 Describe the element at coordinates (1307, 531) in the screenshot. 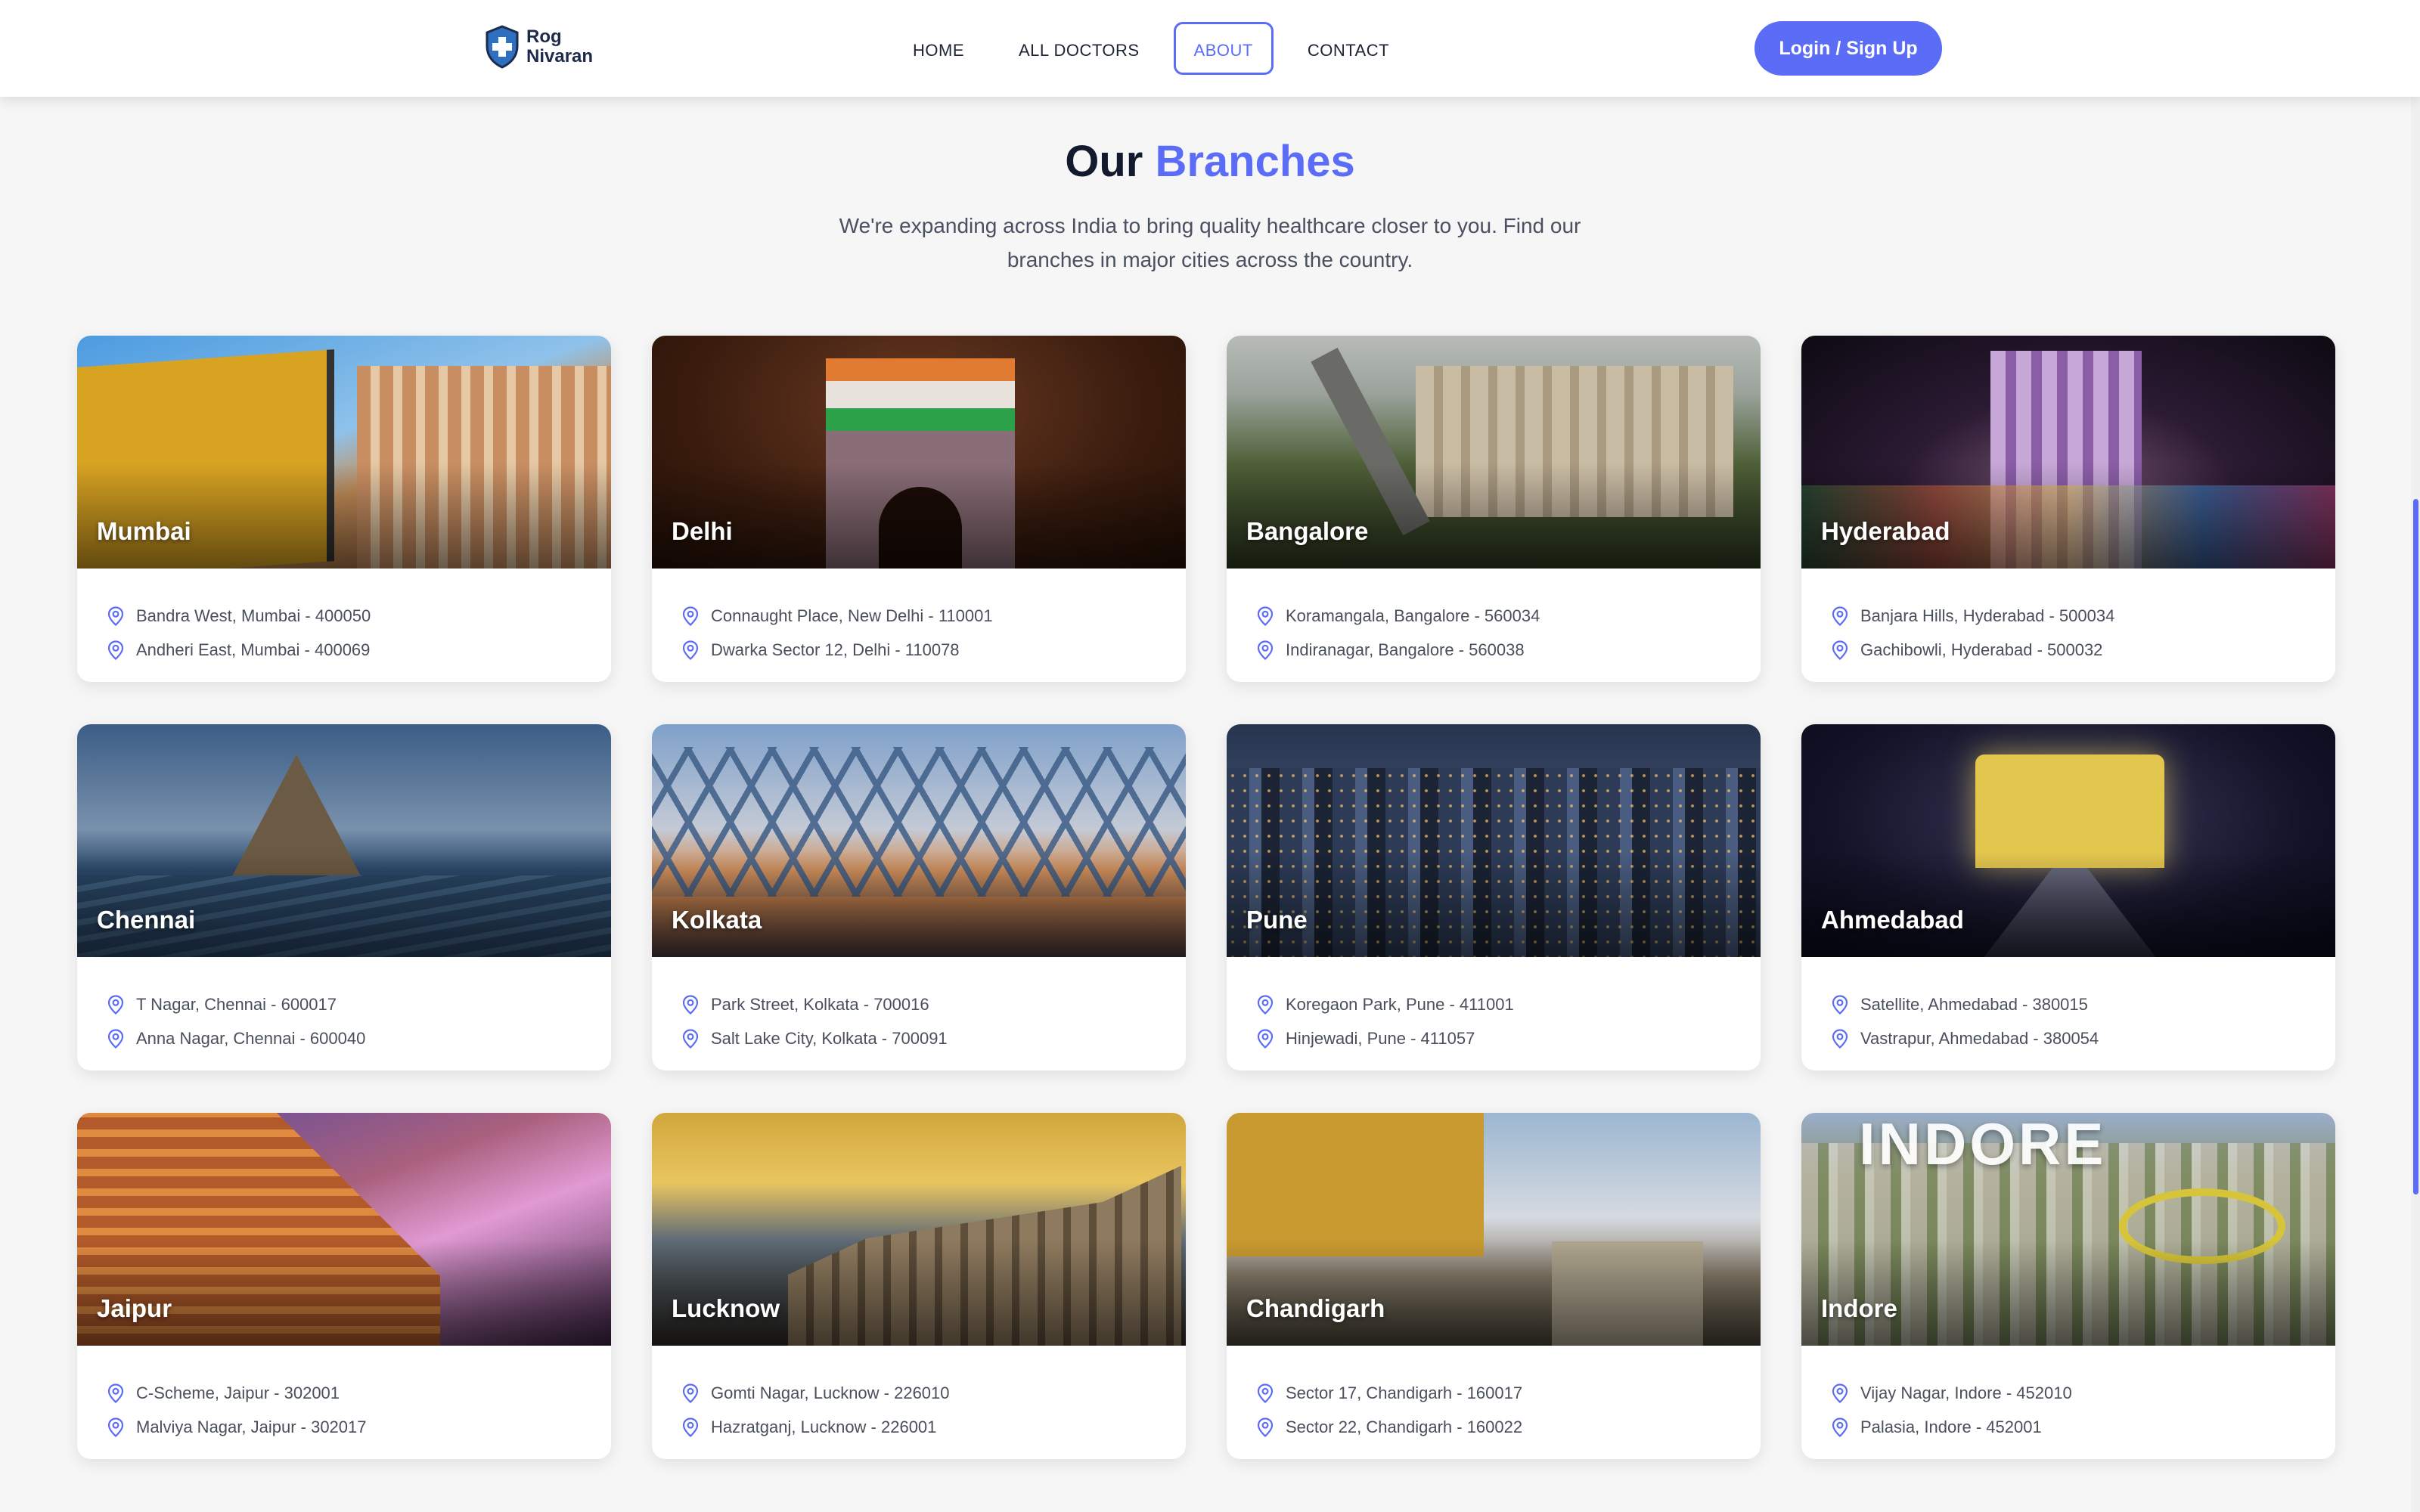

I see `city-name: Bangalore` at that location.